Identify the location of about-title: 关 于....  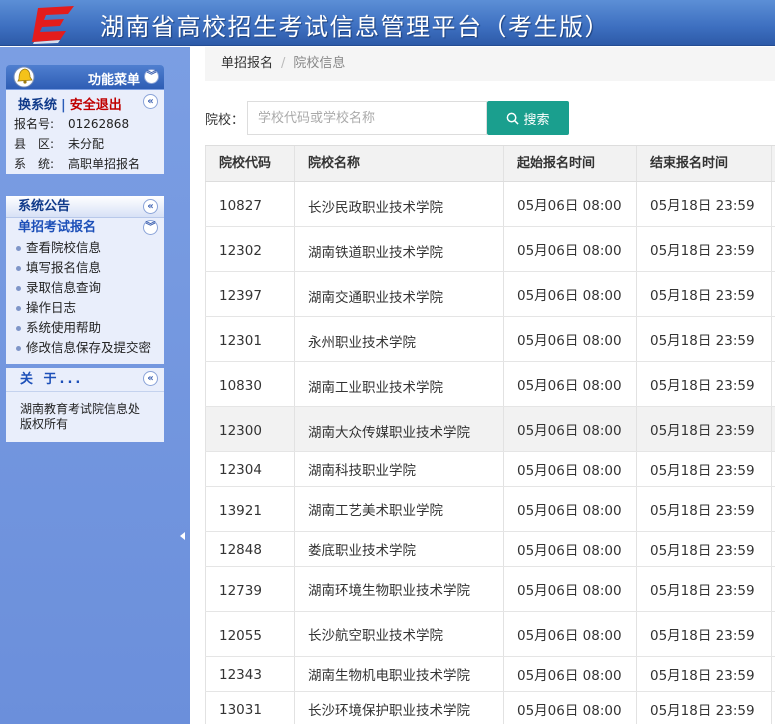
(52, 379).